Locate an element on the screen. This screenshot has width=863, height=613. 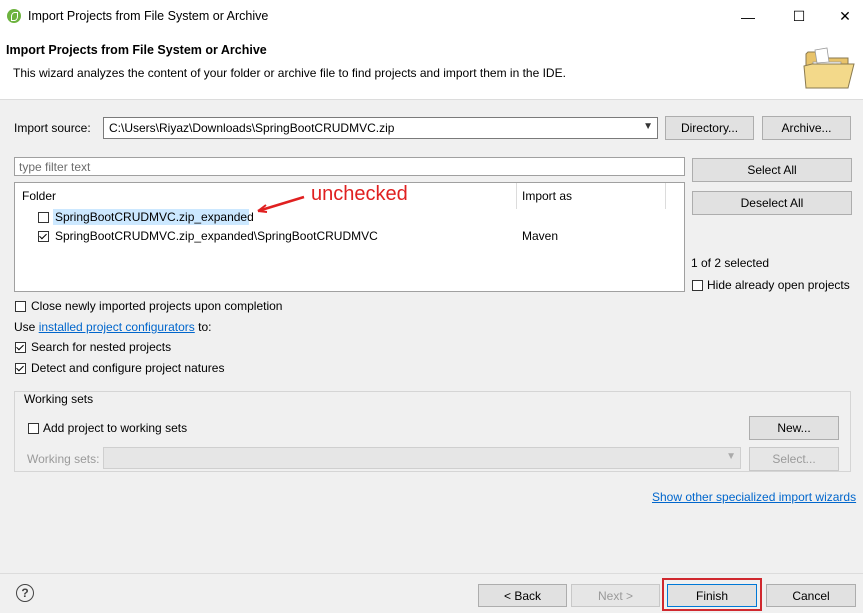
table-row-import-as: Maven is located at coordinates (540, 236).